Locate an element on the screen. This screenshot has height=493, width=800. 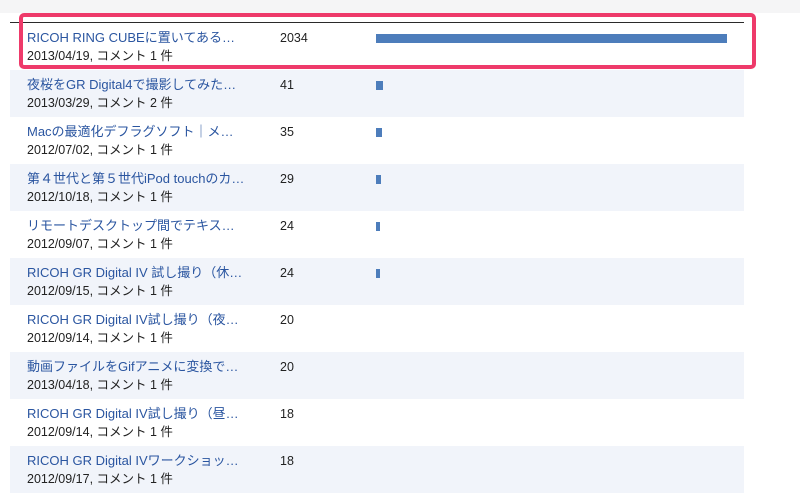
table-row: Macの最適化デフラグソフト｜メ… 2012/07/02, コメント 1 件 35 is located at coordinates (377, 140).